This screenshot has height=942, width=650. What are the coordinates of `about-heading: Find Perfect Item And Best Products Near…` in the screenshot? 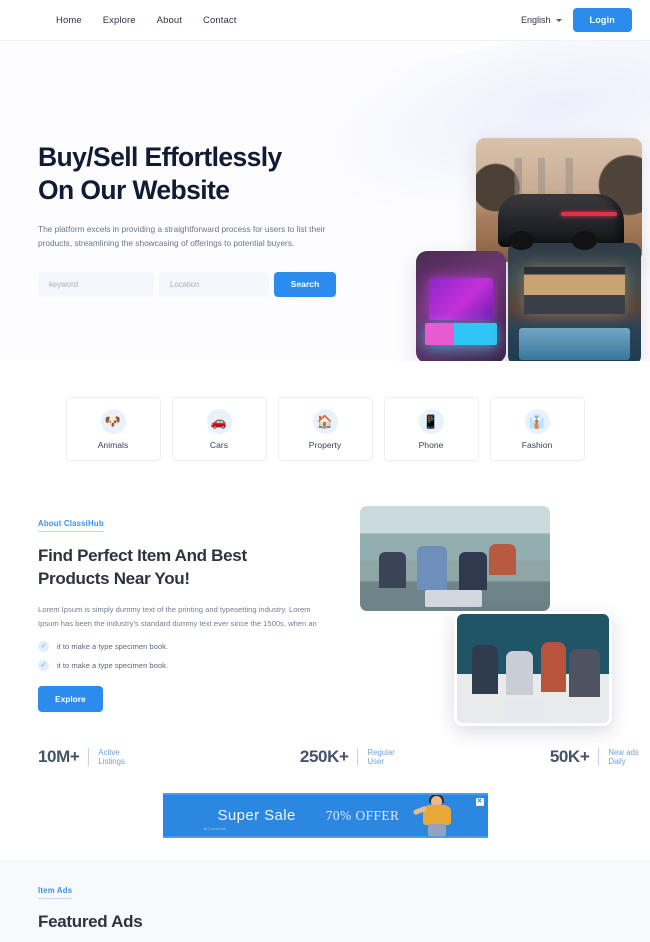 It's located at (188, 568).